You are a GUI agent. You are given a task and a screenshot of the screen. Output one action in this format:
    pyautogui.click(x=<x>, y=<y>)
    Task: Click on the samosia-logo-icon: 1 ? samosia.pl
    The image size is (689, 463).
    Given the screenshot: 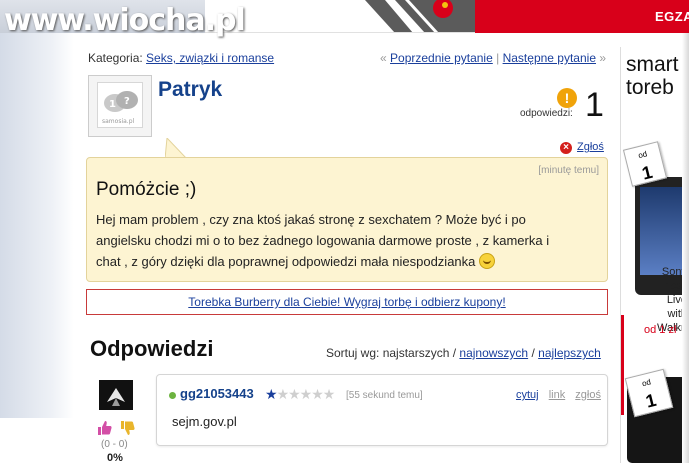 What is the action you would take?
    pyautogui.click(x=120, y=105)
    